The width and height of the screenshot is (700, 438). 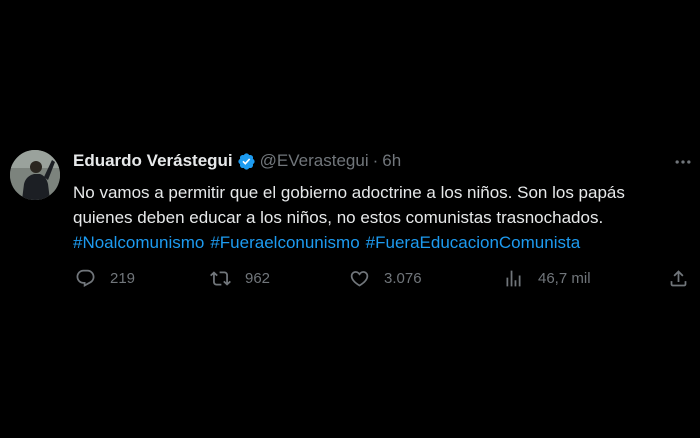 I want to click on hashtag-link: #Noalcomunismo, so click(x=138, y=242).